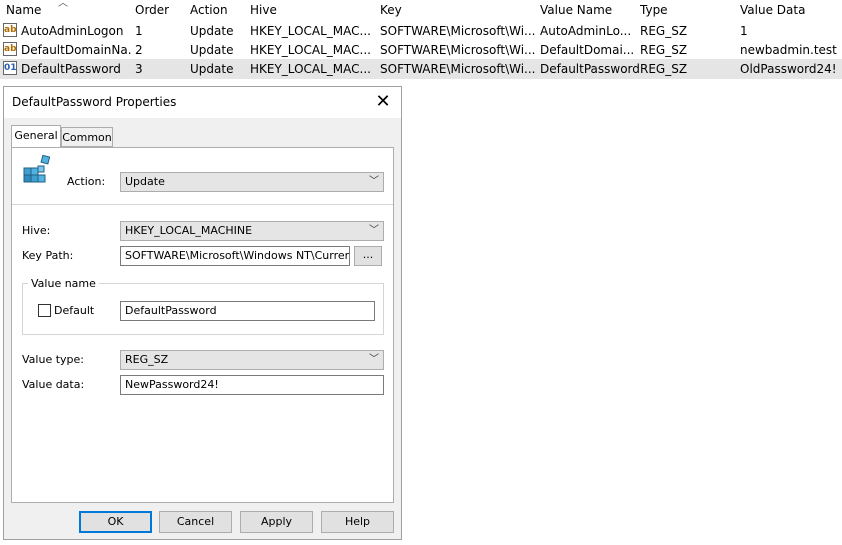 Image resolution: width=842 pixels, height=545 pixels. What do you see at coordinates (383, 102) in the screenshot?
I see `close-icon: ✕` at bounding box center [383, 102].